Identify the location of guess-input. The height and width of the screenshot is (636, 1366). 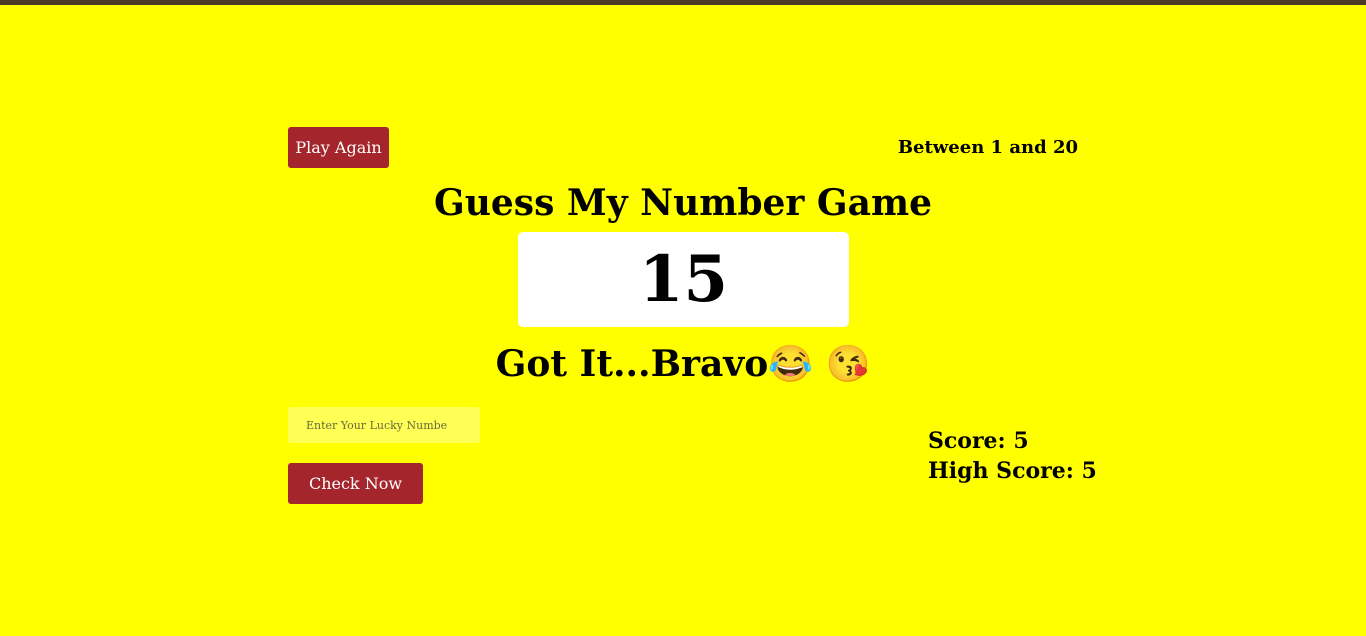
(384, 425).